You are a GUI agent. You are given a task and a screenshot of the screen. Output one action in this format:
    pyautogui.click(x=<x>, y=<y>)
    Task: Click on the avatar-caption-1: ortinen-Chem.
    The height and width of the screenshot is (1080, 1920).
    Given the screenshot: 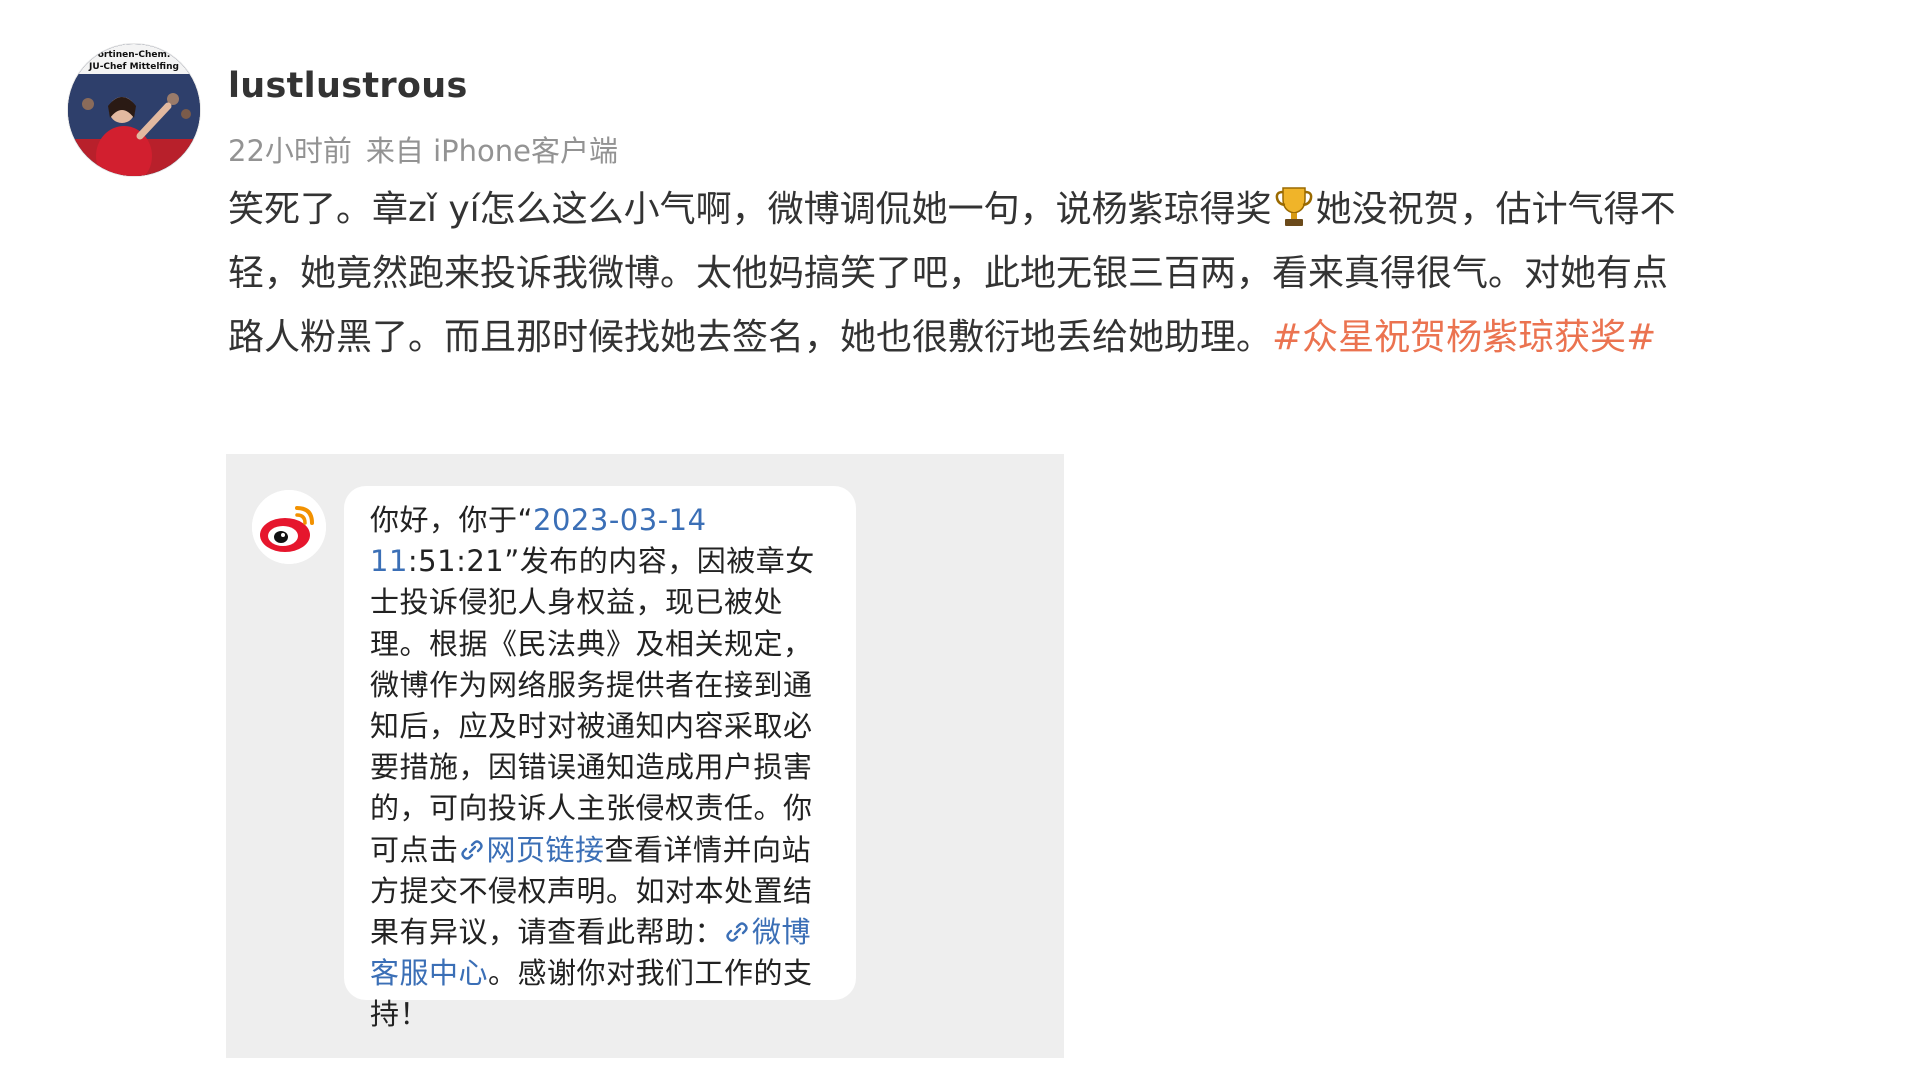 What is the action you would take?
    pyautogui.click(x=134, y=55)
    